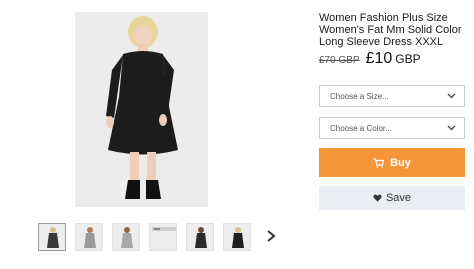 Image resolution: width=474 pixels, height=269 pixels. Describe the element at coordinates (377, 198) in the screenshot. I see `heart-icon` at that location.